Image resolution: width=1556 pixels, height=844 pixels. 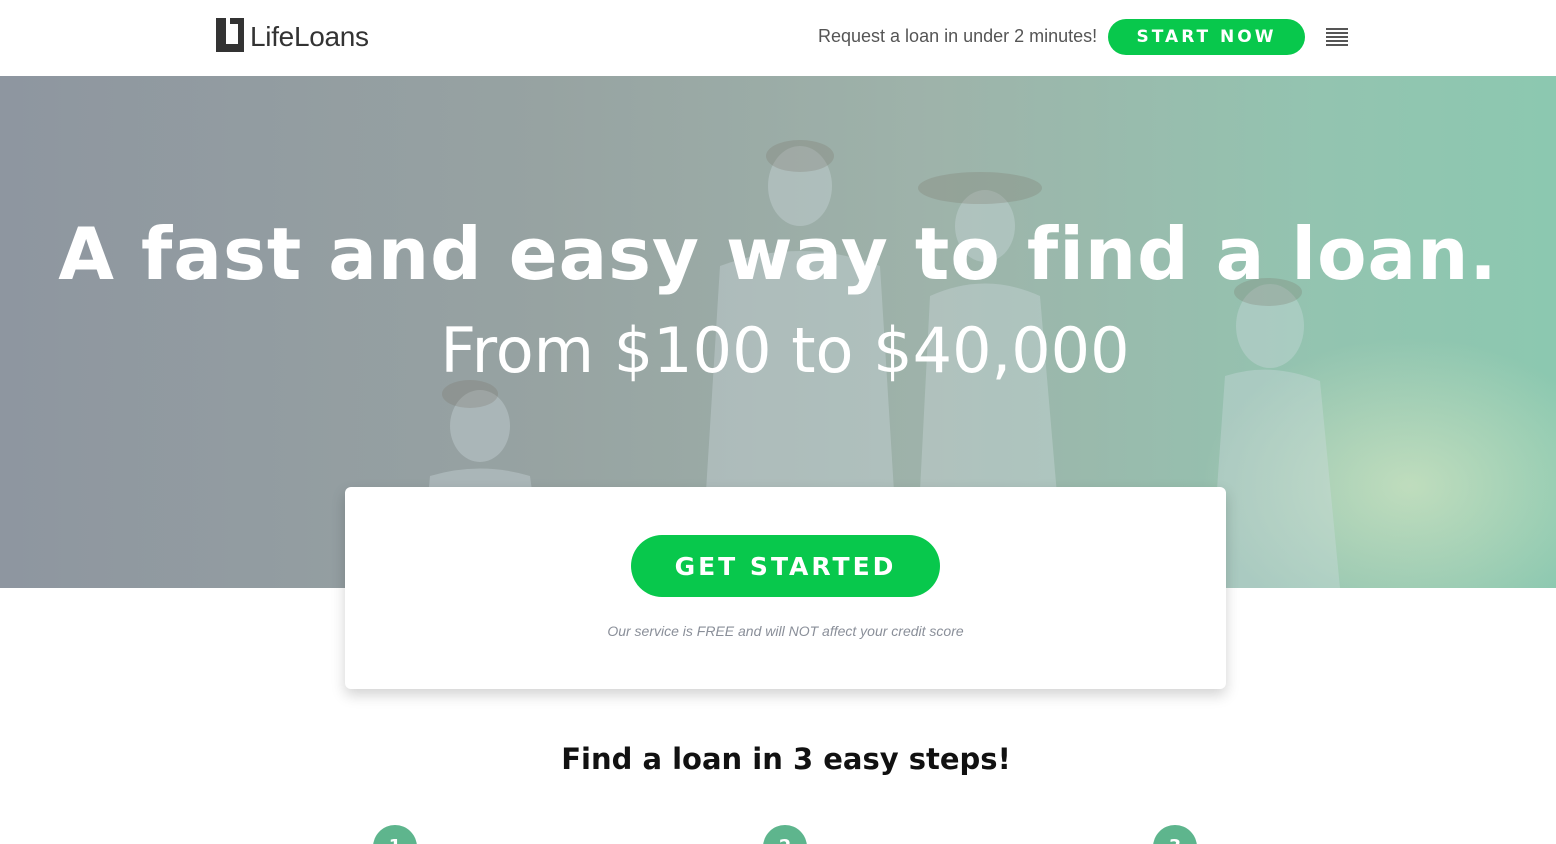 I want to click on logo-mark-icon, so click(x=231, y=35).